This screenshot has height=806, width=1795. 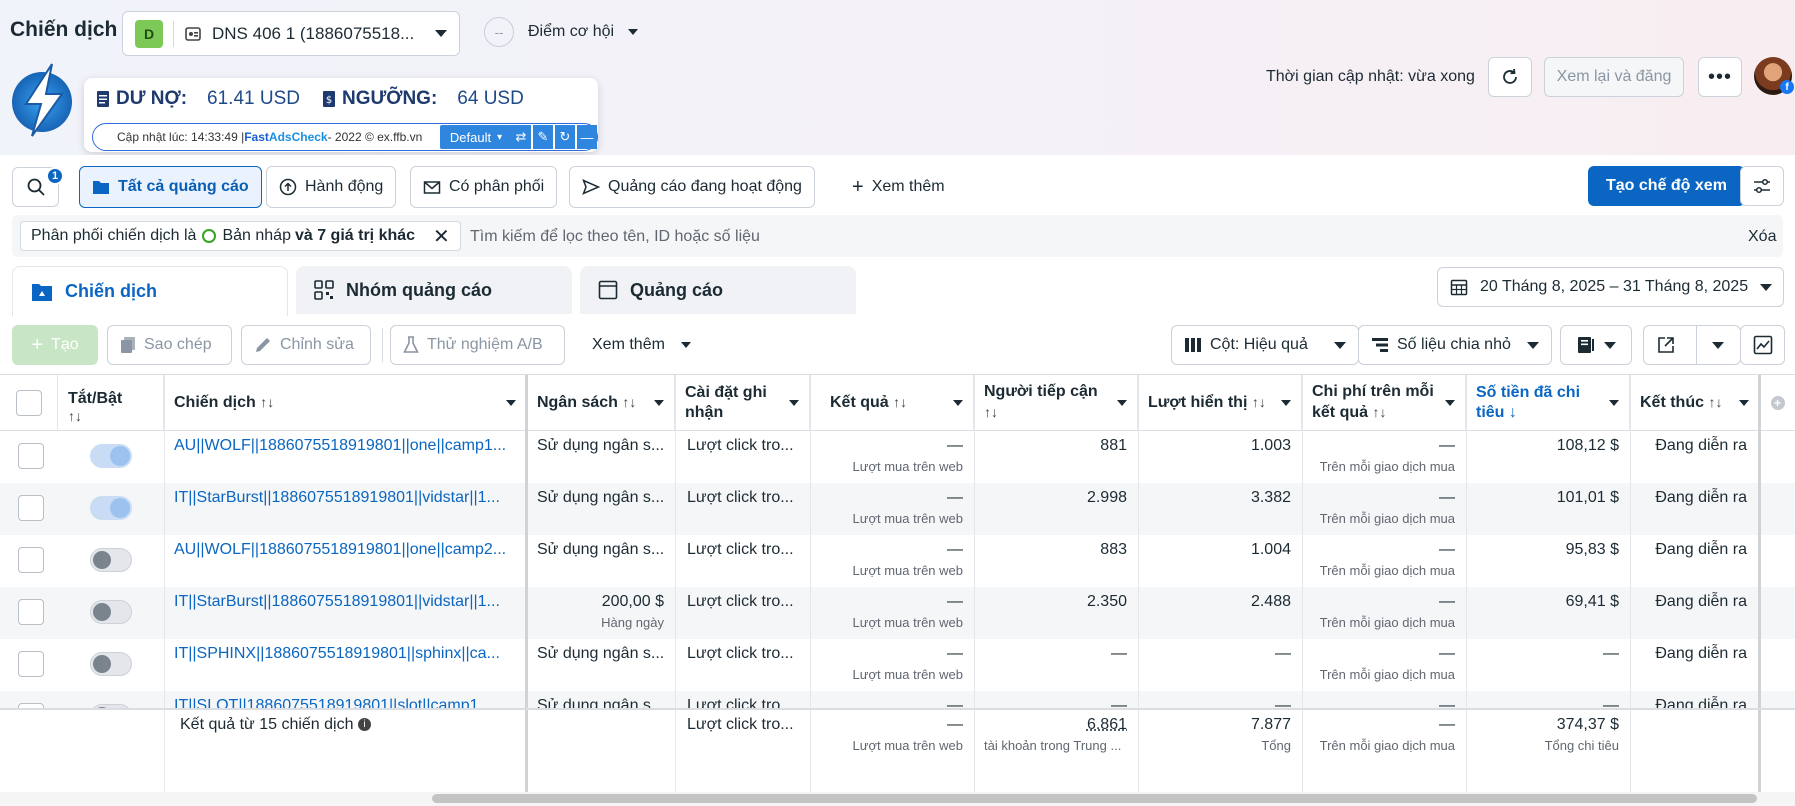 What do you see at coordinates (345, 403) in the screenshot?
I see `col-campaign: Chiến dịch ↑↓` at bounding box center [345, 403].